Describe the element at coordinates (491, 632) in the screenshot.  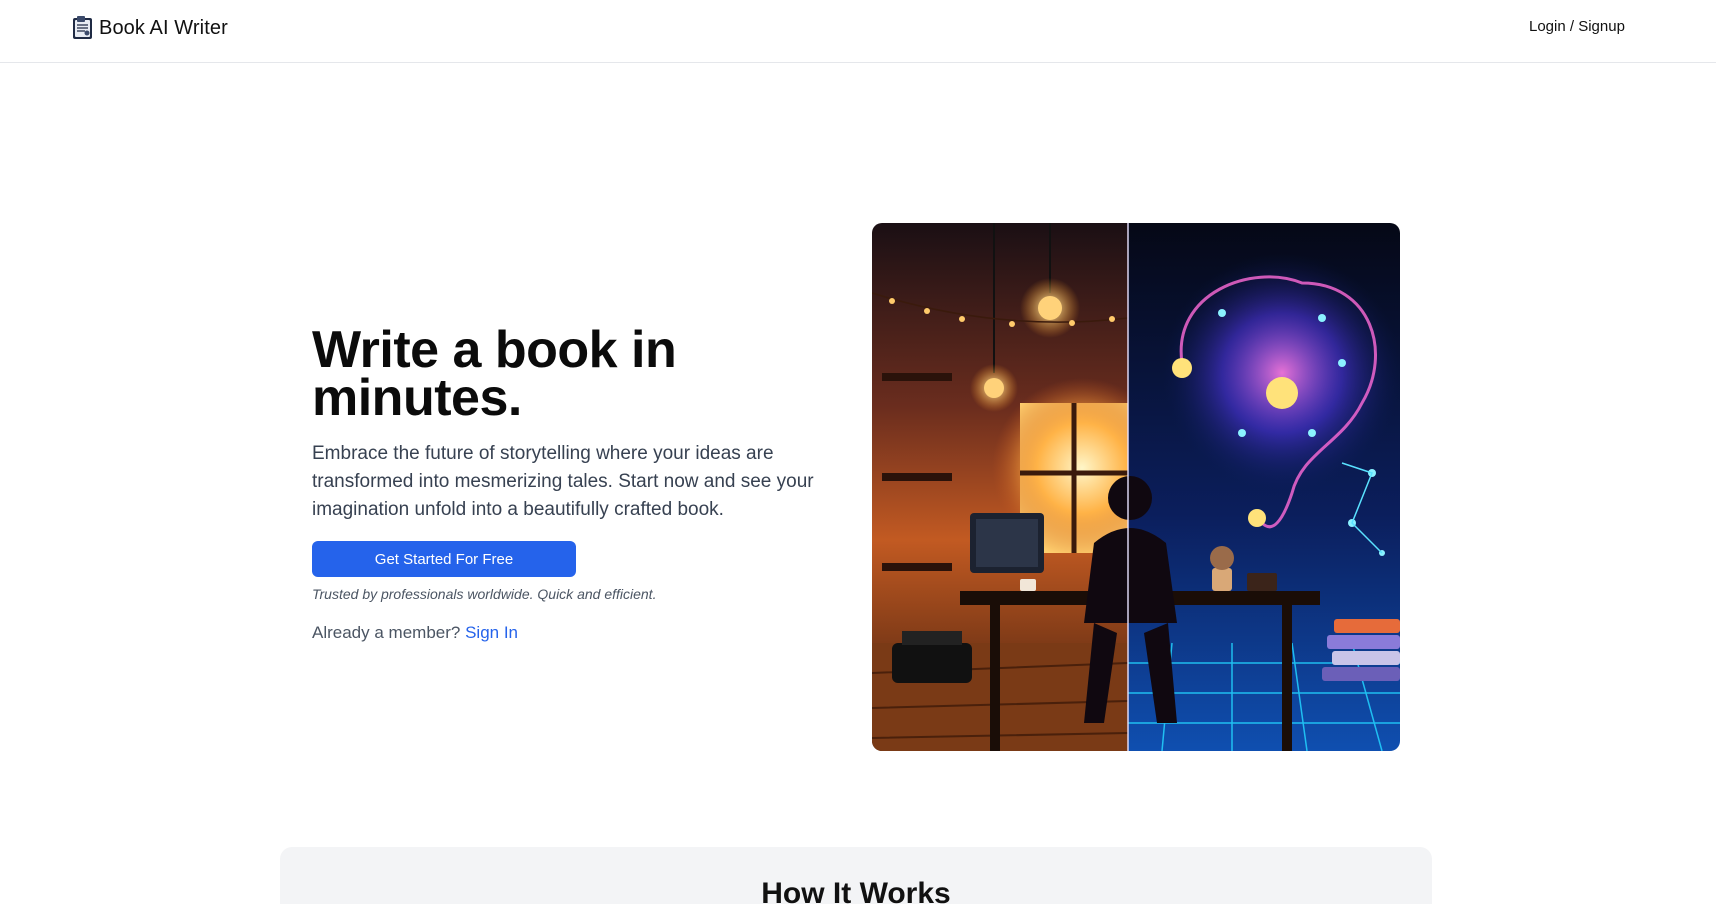
I see `sign-in-link: Sign In` at that location.